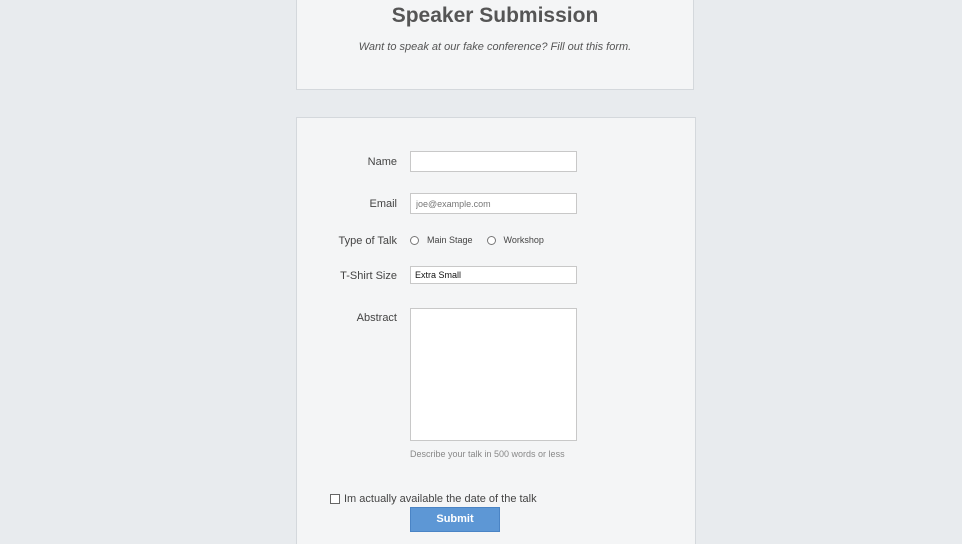  What do you see at coordinates (376, 318) in the screenshot?
I see `abstract-label: Abstract` at bounding box center [376, 318].